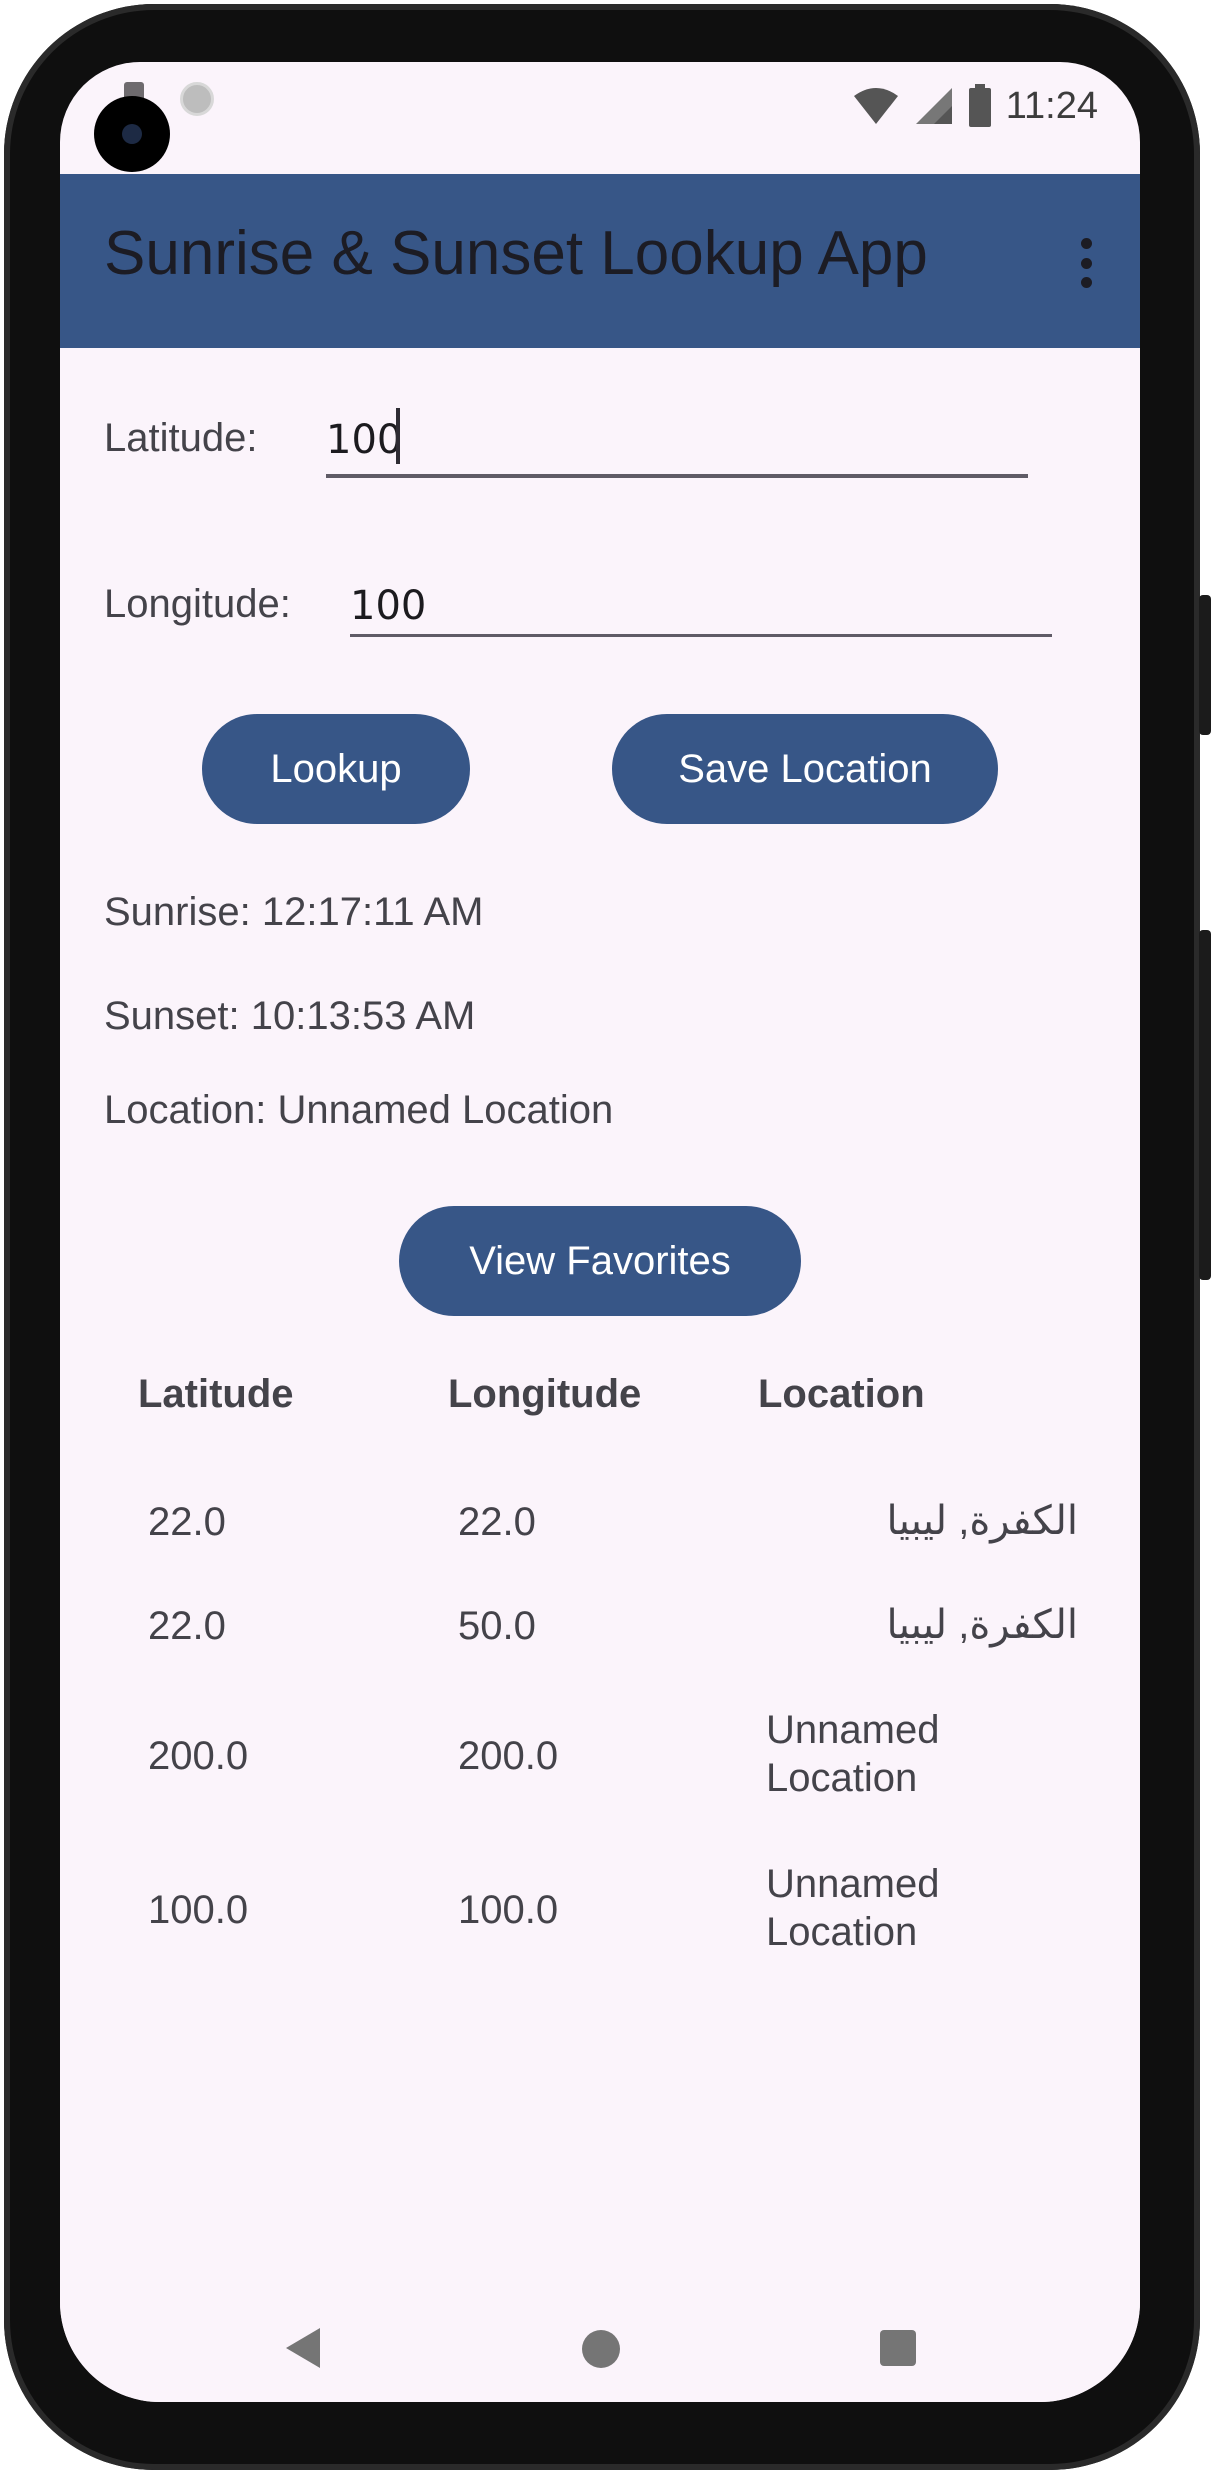  What do you see at coordinates (805, 769) in the screenshot?
I see `save-location-button: Save Location` at bounding box center [805, 769].